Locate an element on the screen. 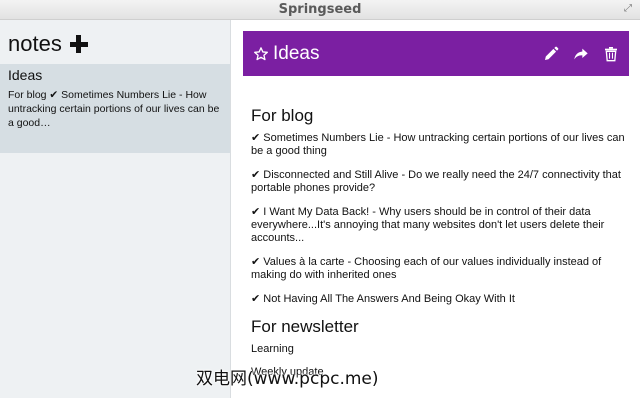  note-title: Ideas is located at coordinates (296, 53).